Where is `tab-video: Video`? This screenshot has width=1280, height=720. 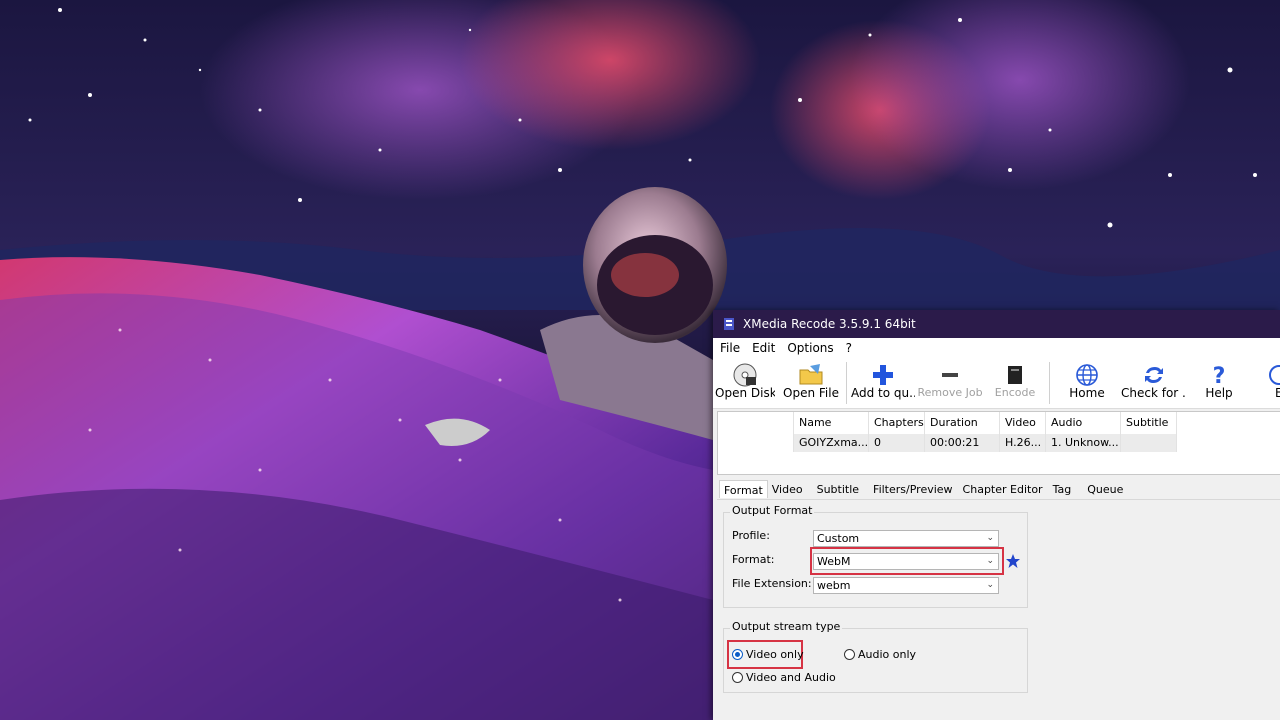
tab-video: Video is located at coordinates (787, 489).